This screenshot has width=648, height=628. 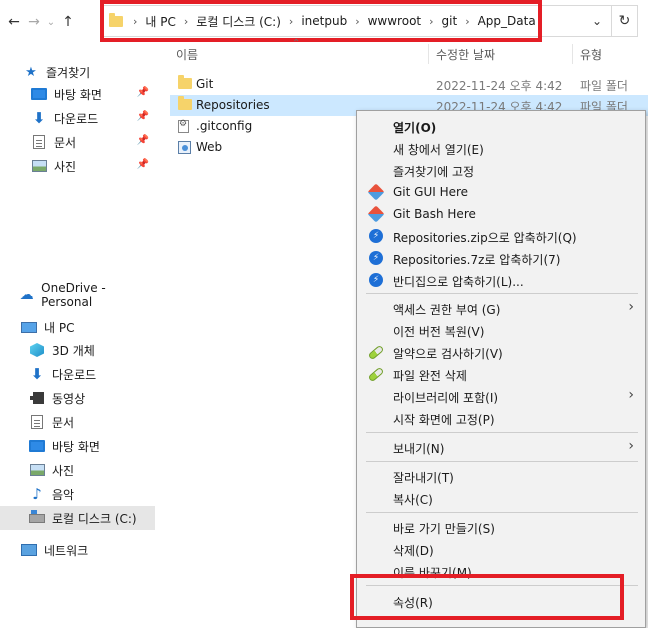 What do you see at coordinates (68, 72) in the screenshot?
I see `sidebar-item-label: 즐겨찾기` at bounding box center [68, 72].